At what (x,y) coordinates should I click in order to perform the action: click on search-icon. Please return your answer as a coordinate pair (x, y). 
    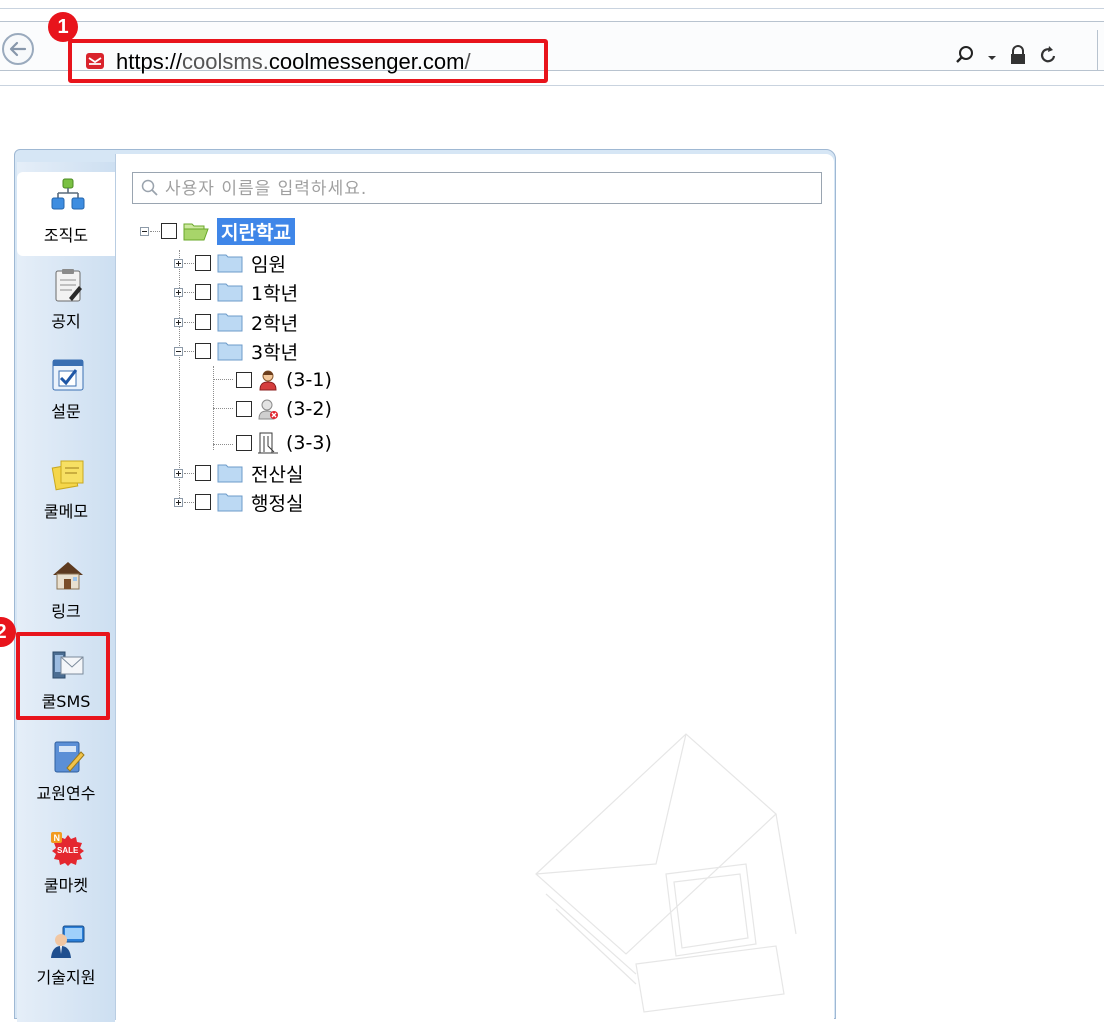
    Looking at the image, I should click on (965, 57).